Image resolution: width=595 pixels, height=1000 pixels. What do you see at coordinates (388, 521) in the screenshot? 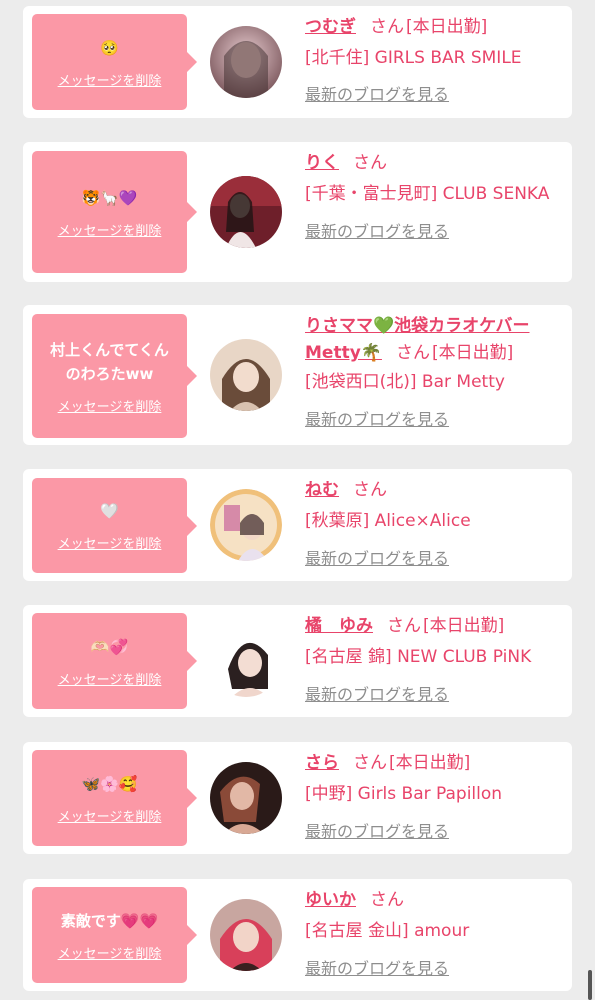
I see `shop-name: [秋葉原] Alice×Alice` at bounding box center [388, 521].